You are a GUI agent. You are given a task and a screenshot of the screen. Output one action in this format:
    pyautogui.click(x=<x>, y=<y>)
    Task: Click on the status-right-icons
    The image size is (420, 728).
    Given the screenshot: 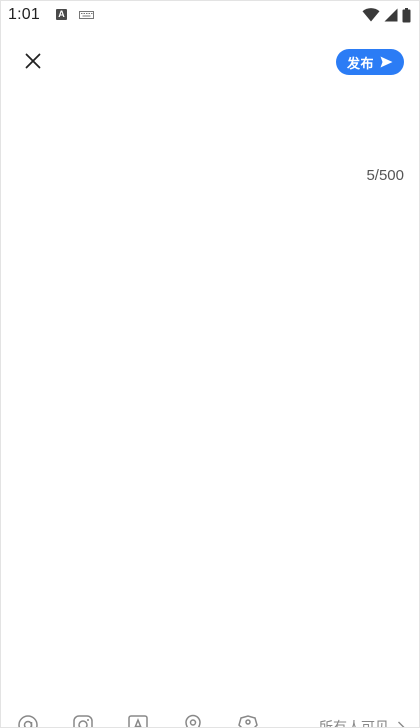 What is the action you would take?
    pyautogui.click(x=386, y=15)
    